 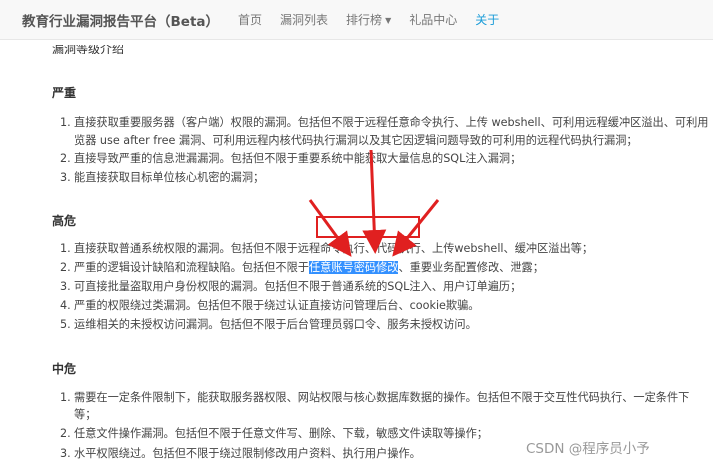 What do you see at coordinates (281, 433) in the screenshot?
I see `item-text: 任意文件操作漏洞。包括但不限于任意文件写、删除、下载，敏感文件读取等操作；` at bounding box center [281, 433].